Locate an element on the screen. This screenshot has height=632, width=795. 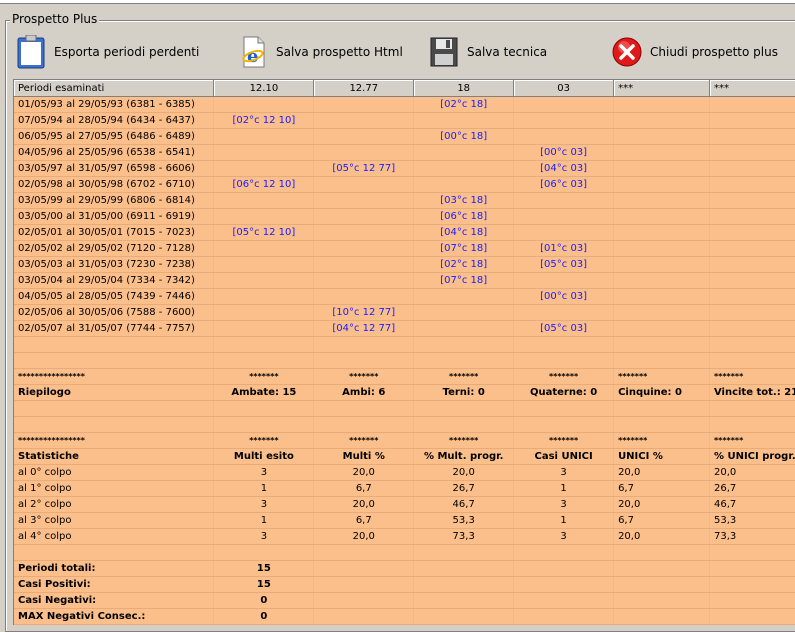
column-header-extra-1: *** is located at coordinates (661, 88).